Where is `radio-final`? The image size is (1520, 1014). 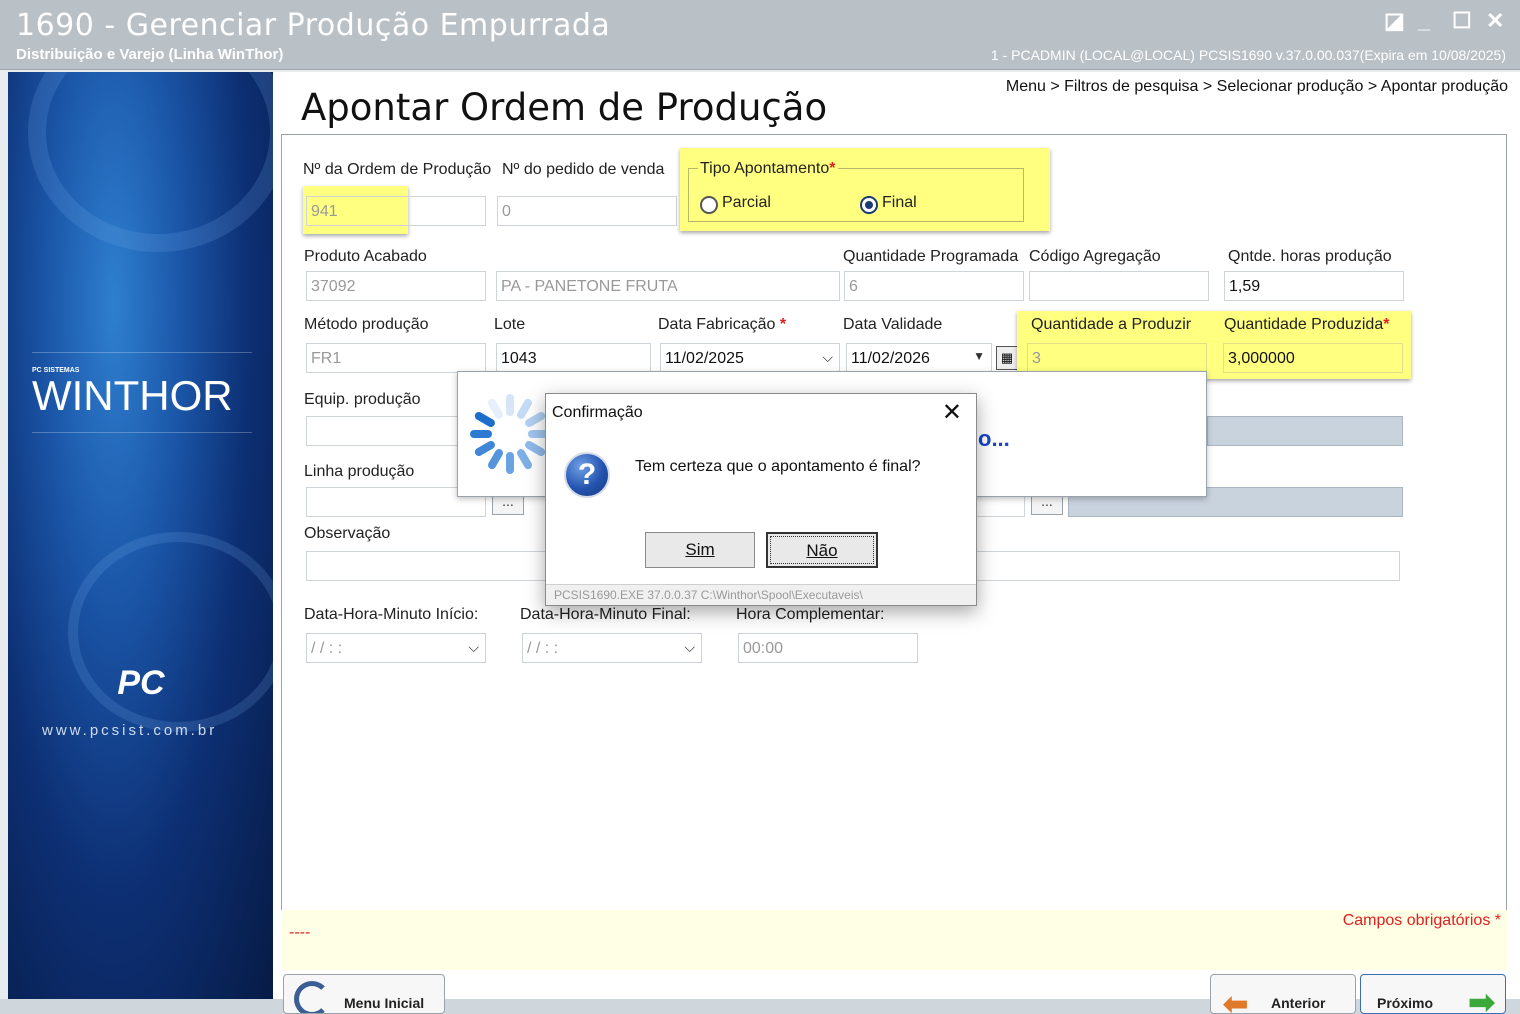
radio-final is located at coordinates (869, 205).